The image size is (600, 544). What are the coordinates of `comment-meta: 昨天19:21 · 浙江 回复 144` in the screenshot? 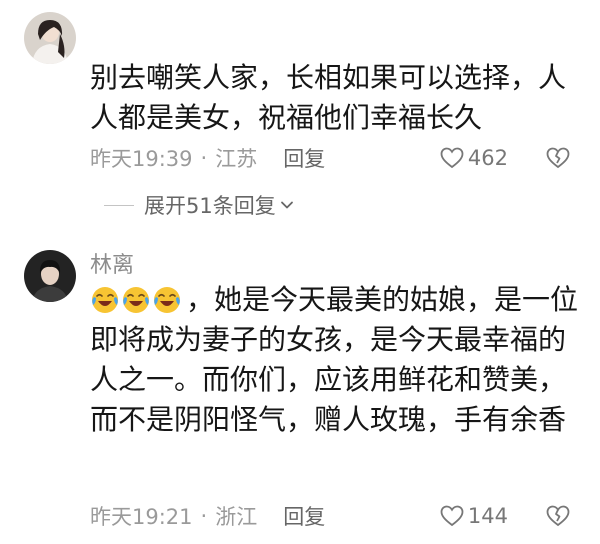 It's located at (335, 516).